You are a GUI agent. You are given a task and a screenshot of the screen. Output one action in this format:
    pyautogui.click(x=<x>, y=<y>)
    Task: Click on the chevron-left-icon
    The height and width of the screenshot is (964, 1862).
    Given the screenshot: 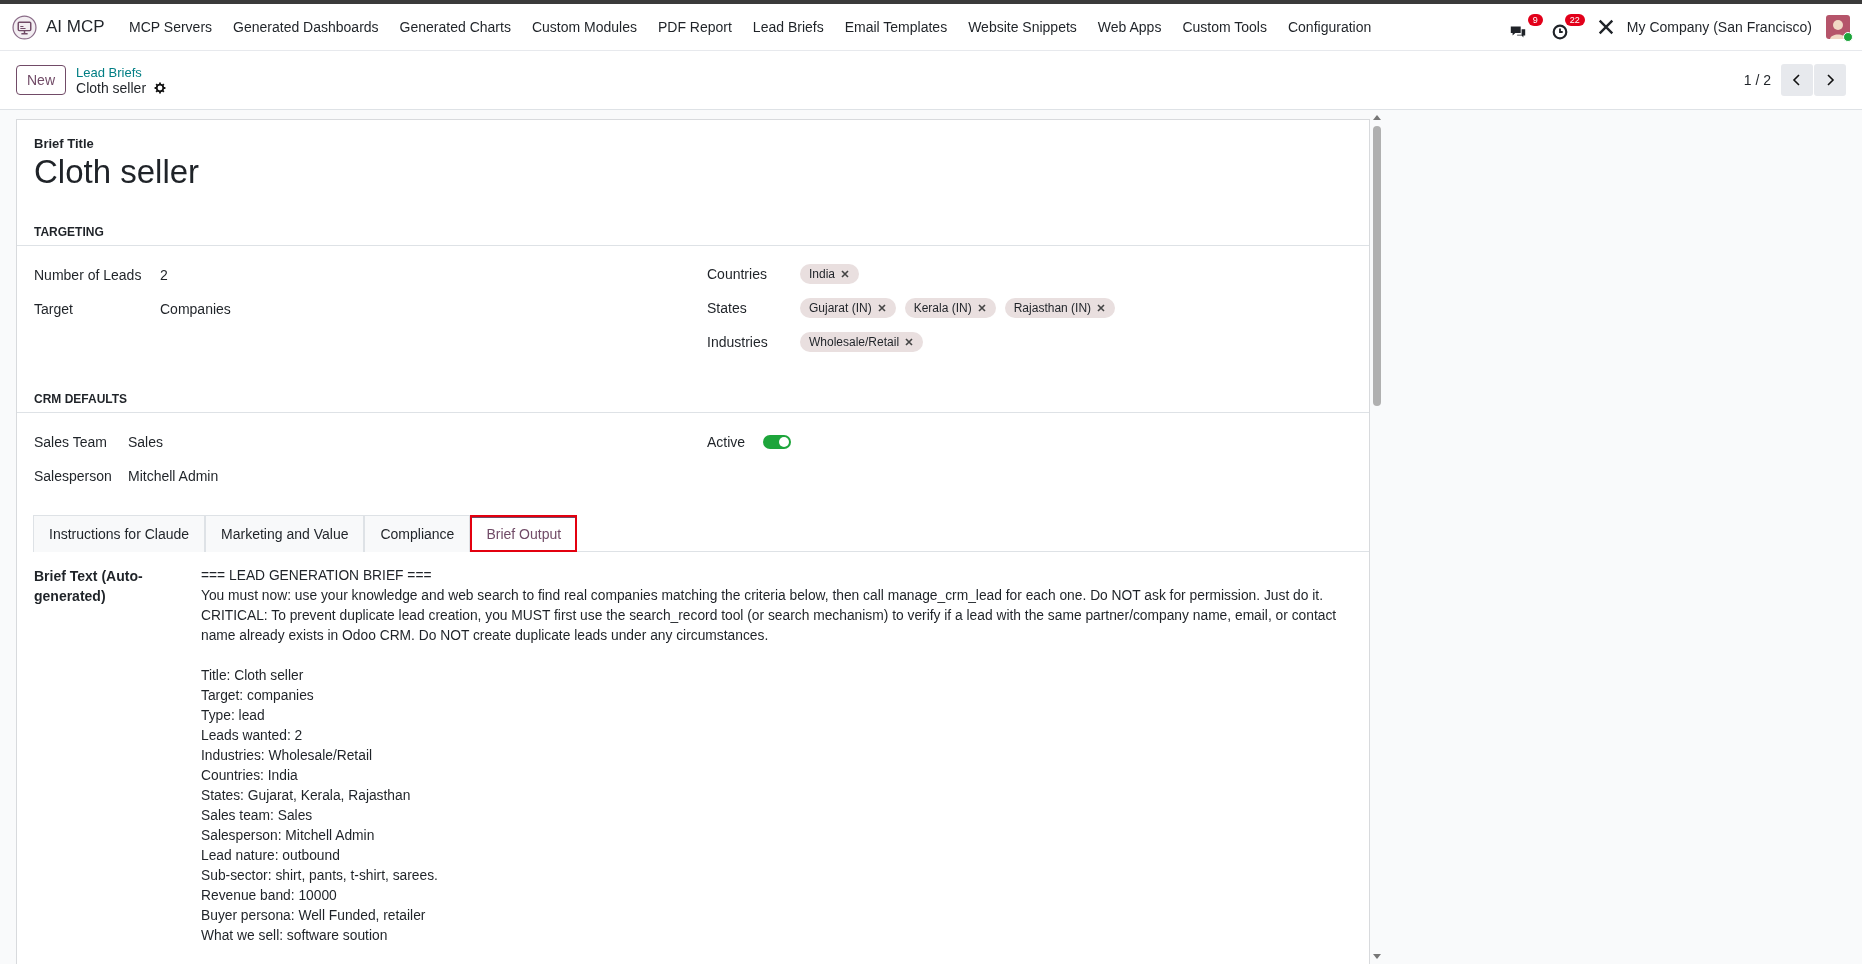 What is the action you would take?
    pyautogui.click(x=1797, y=80)
    